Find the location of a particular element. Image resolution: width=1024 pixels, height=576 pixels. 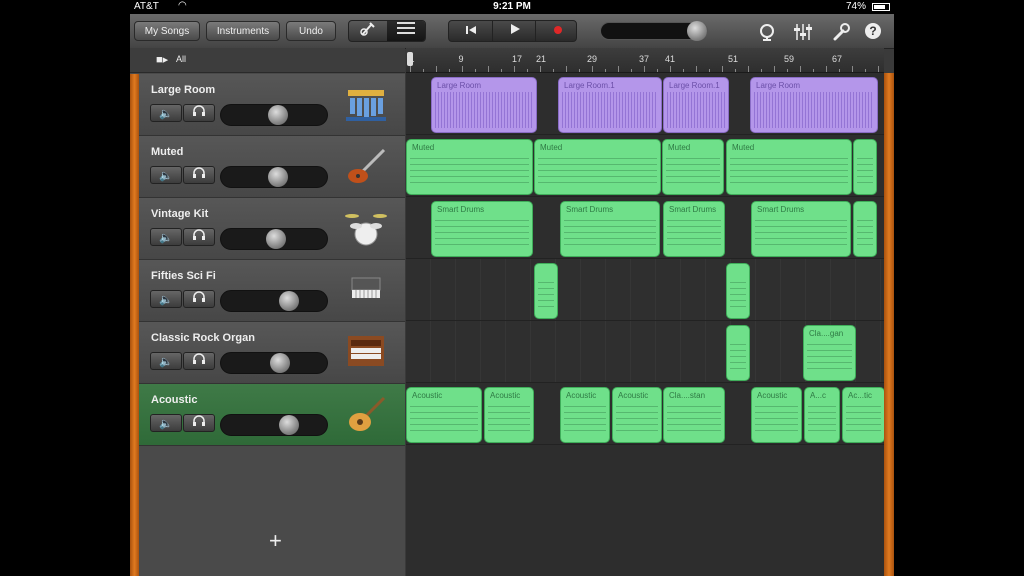

acoustic-guitar-icon is located at coordinates (366, 414).